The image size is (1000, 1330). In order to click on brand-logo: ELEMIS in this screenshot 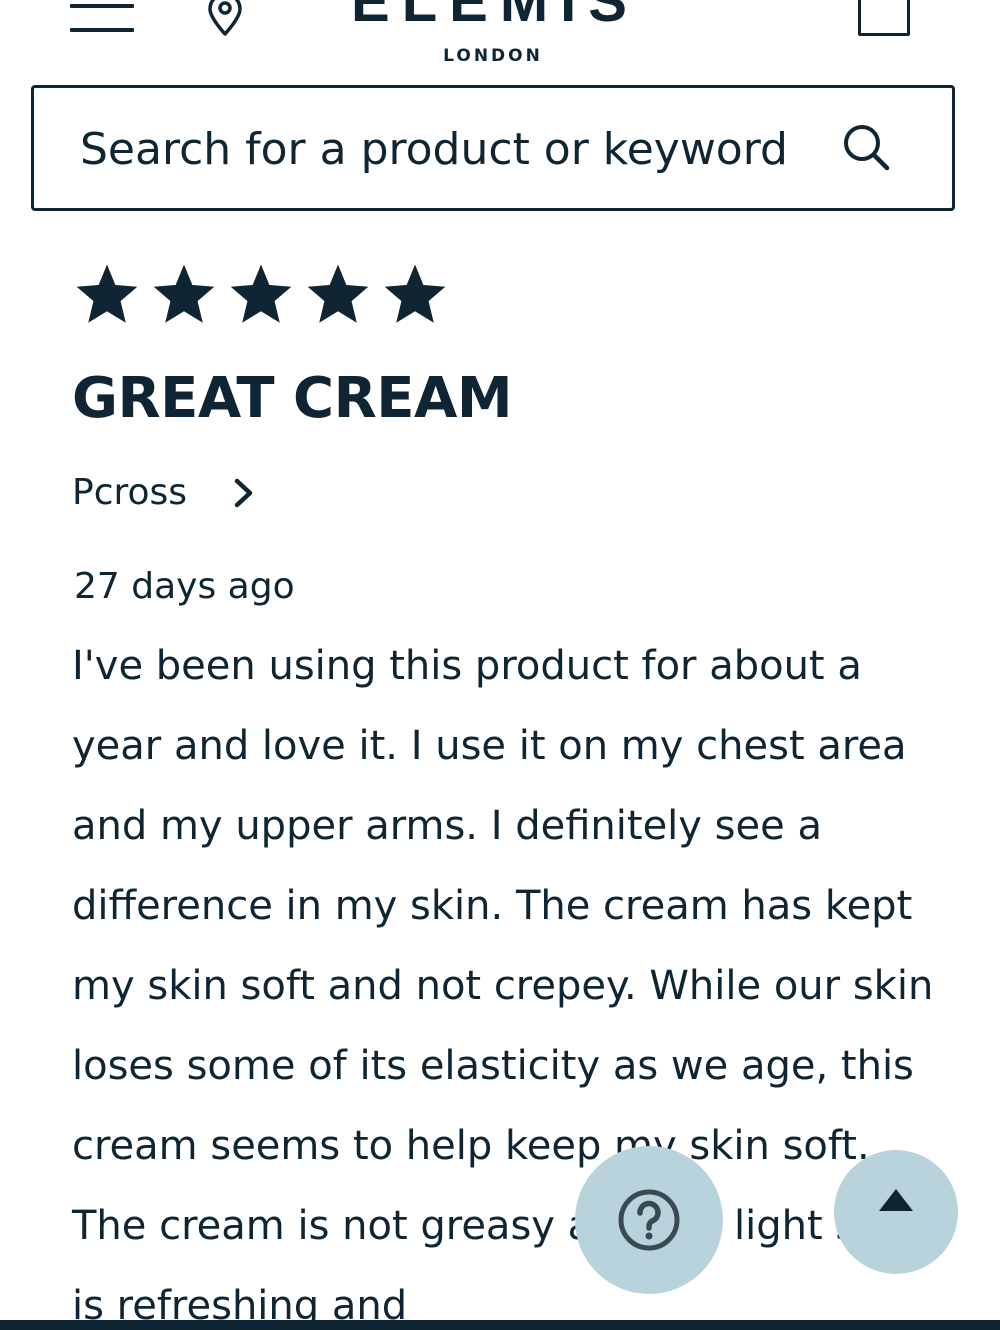, I will do `click(495, 17)`.